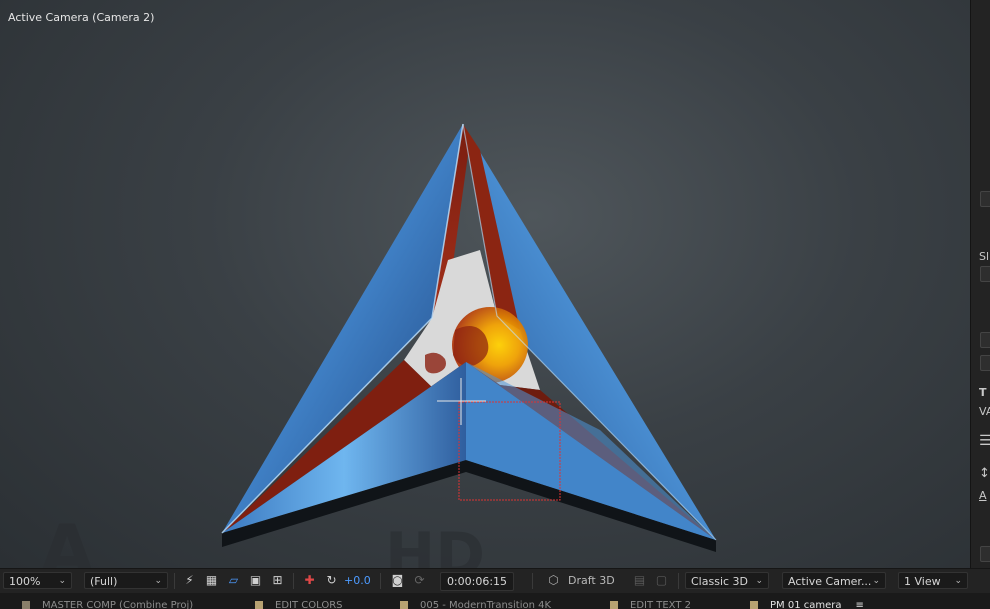 The image size is (990, 609). I want to click on draft-3d-cube-icon: ⬡, so click(553, 580).